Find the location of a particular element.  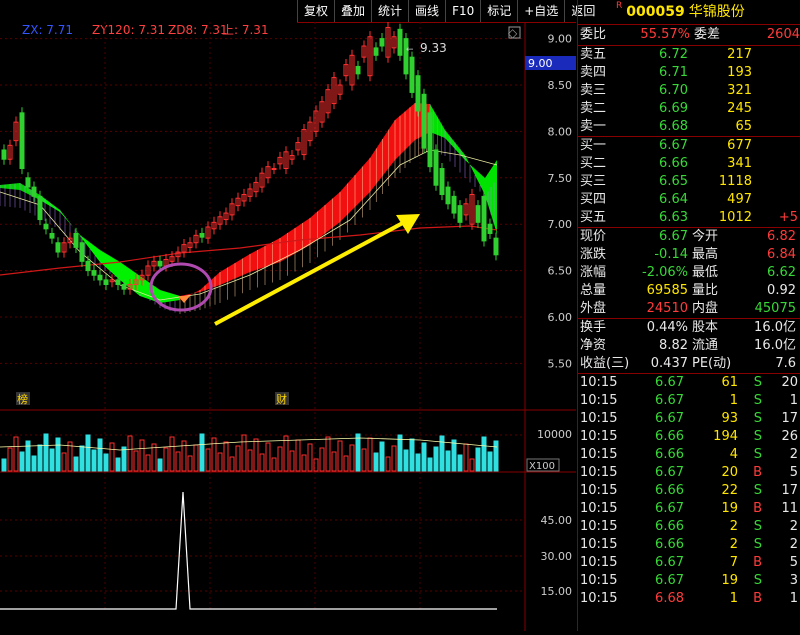

bid-change: +5 is located at coordinates (788, 217).